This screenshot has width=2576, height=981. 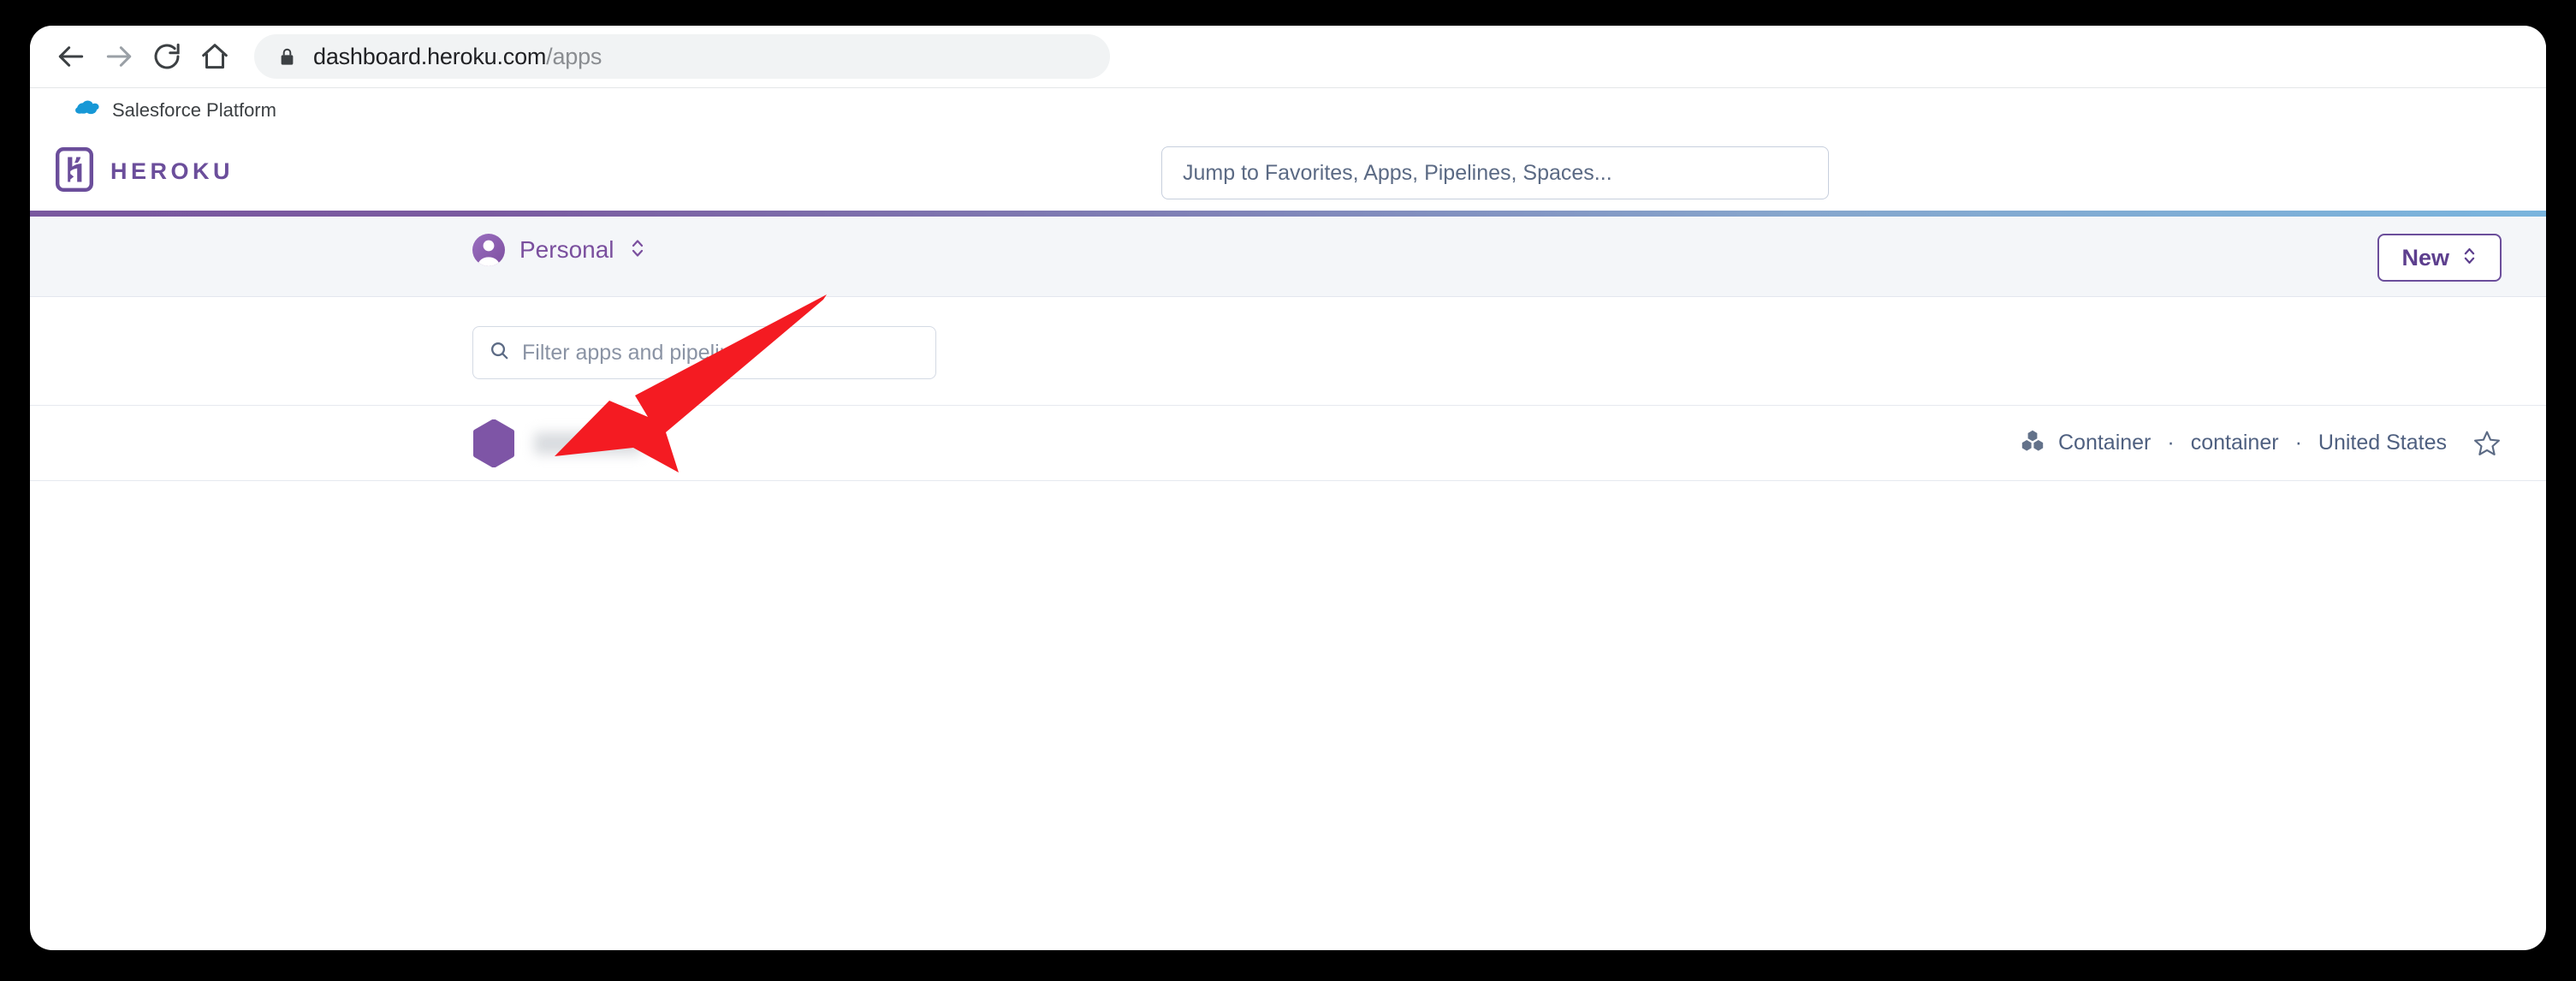 I want to click on user-avatar-icon, so click(x=488, y=250).